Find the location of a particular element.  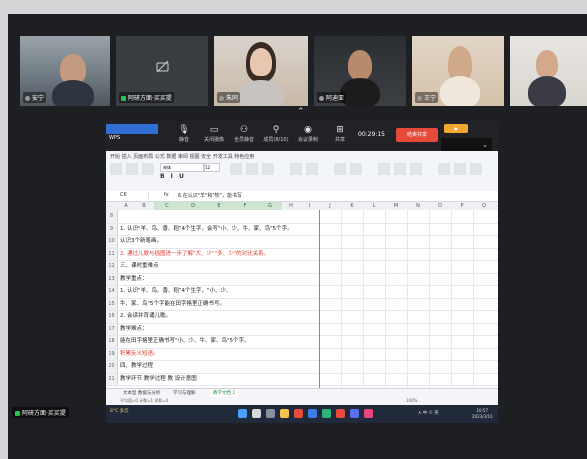

browser-icon is located at coordinates (312, 413).